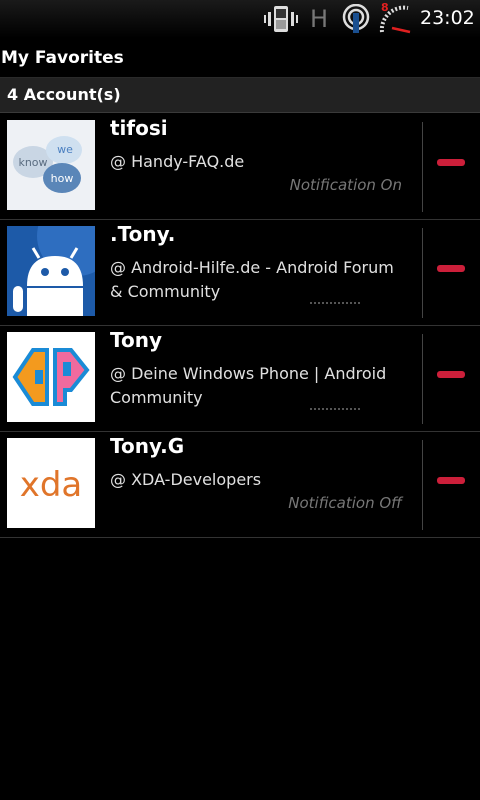 This screenshot has width=480, height=800. I want to click on forum-name: @ Handy-FAQ.de, so click(177, 161).